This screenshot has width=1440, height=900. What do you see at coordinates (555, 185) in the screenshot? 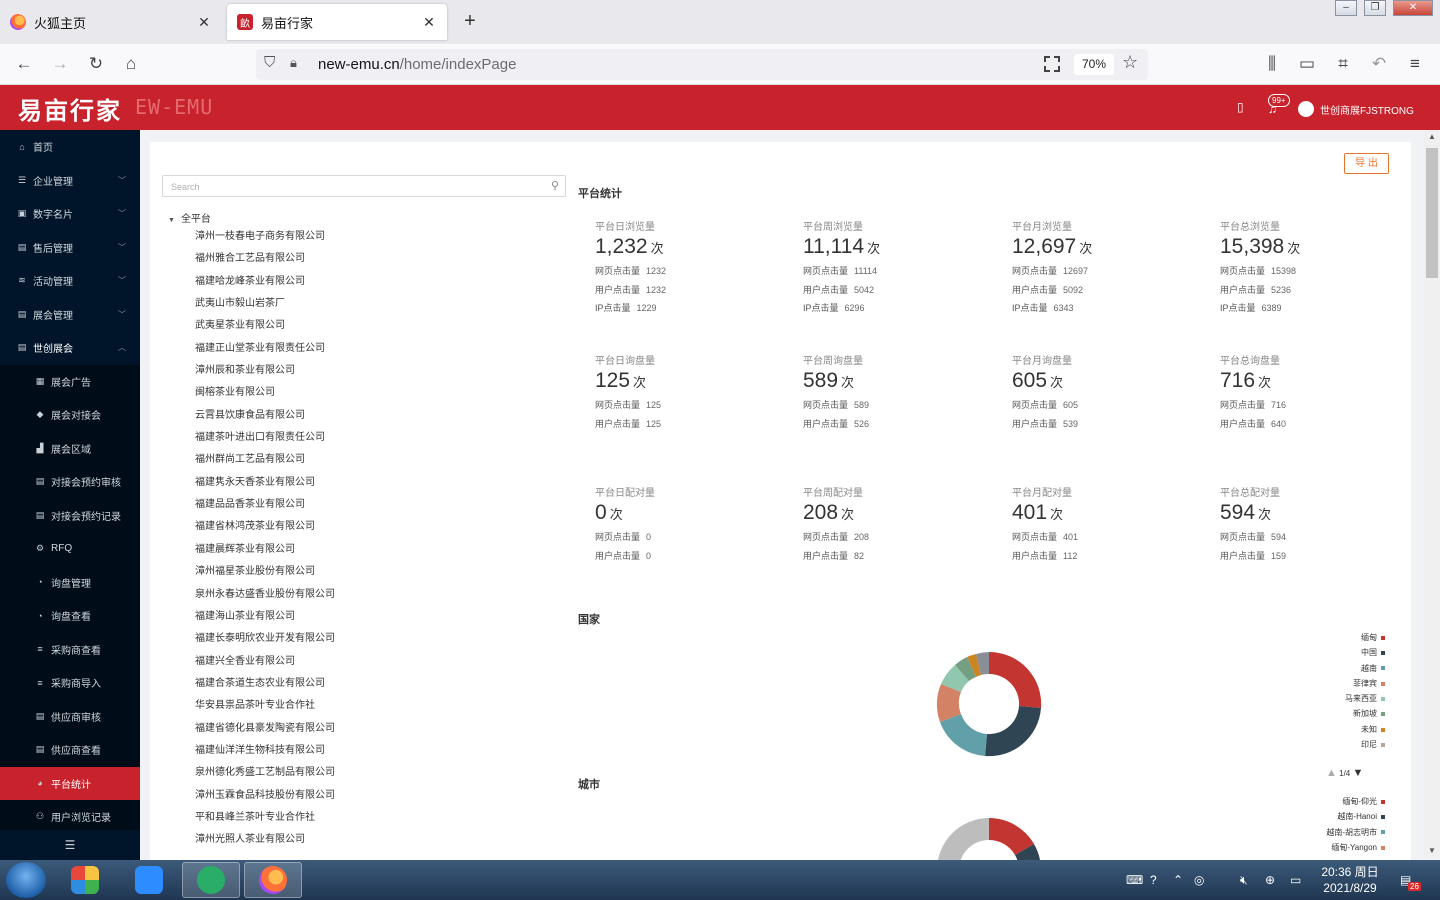
I see `search-icon: ⚲` at bounding box center [555, 185].